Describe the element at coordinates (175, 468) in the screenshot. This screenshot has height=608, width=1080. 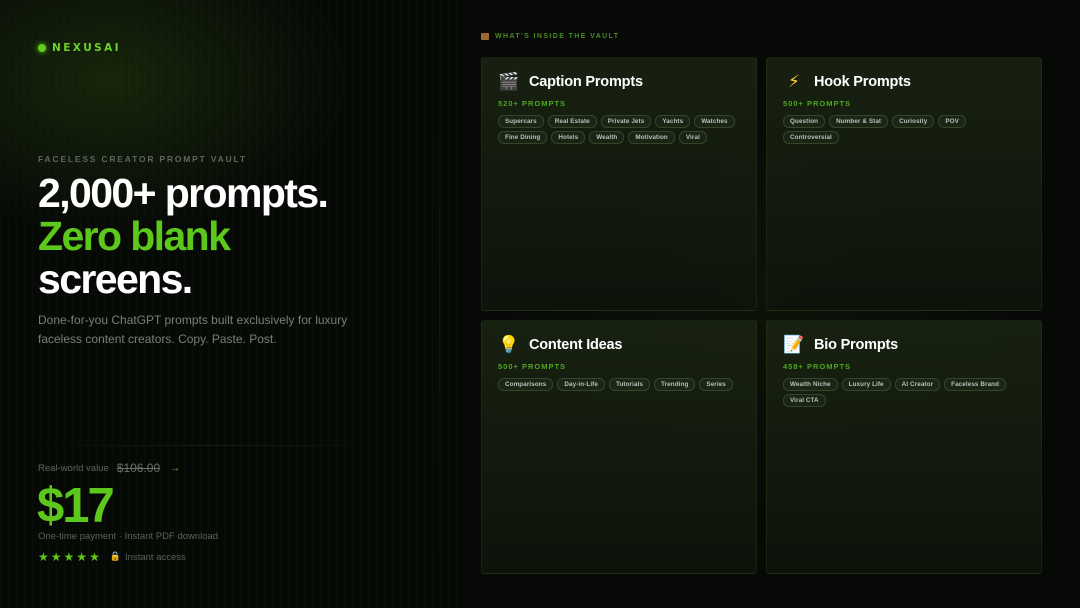
I see `arrow-right-icon: →` at that location.